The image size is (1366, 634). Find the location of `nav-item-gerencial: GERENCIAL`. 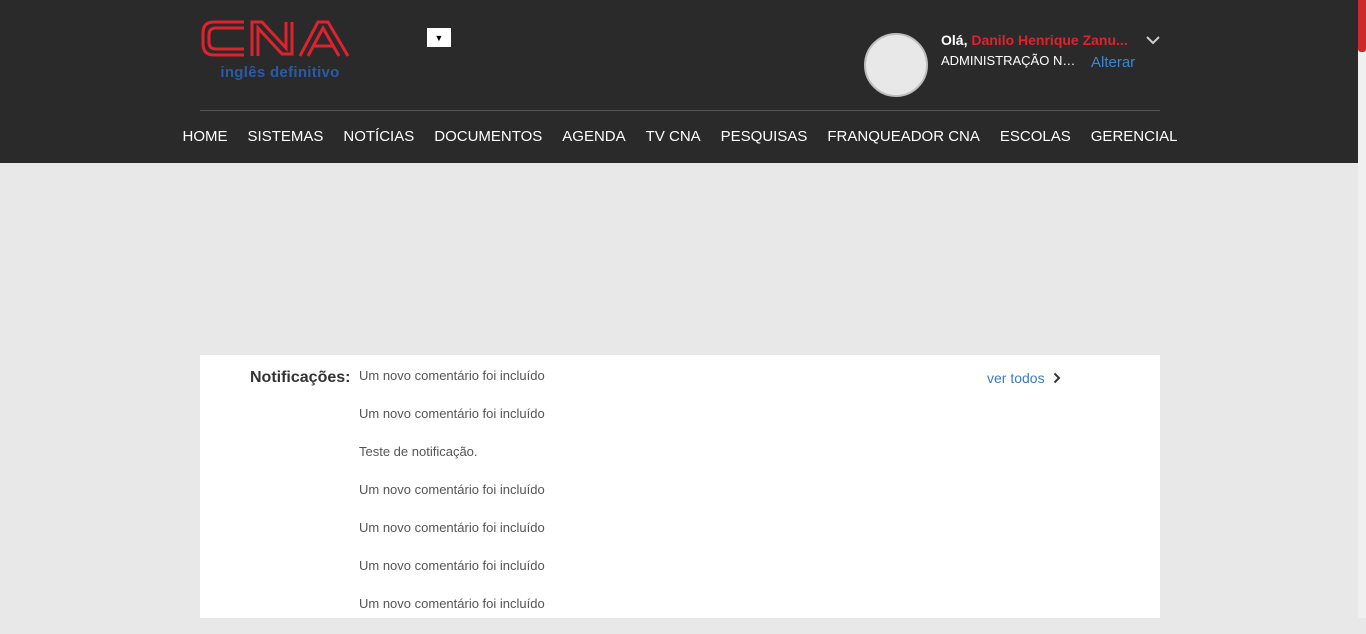

nav-item-gerencial: GERENCIAL is located at coordinates (1134, 136).